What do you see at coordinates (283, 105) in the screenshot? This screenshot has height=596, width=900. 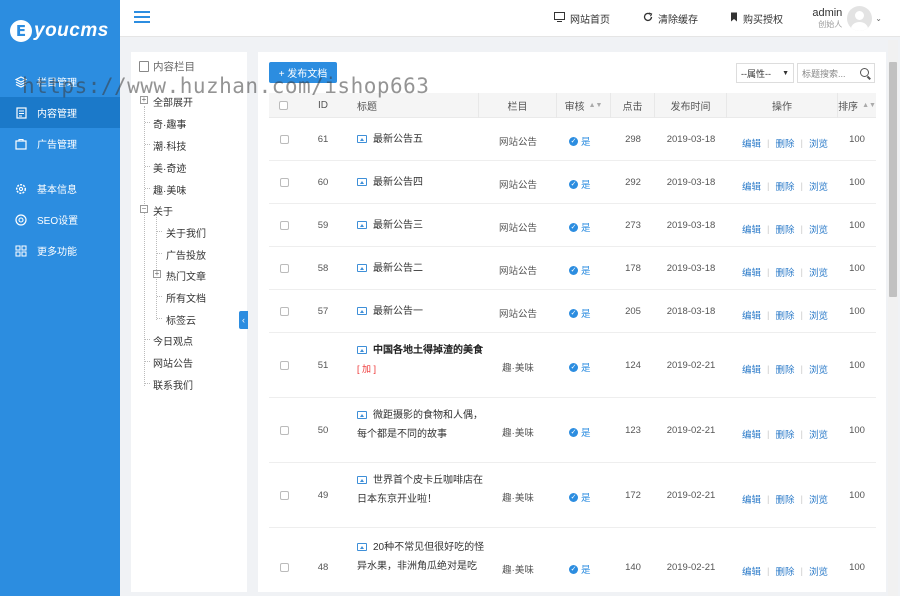 I see `select-all-checkbox` at bounding box center [283, 105].